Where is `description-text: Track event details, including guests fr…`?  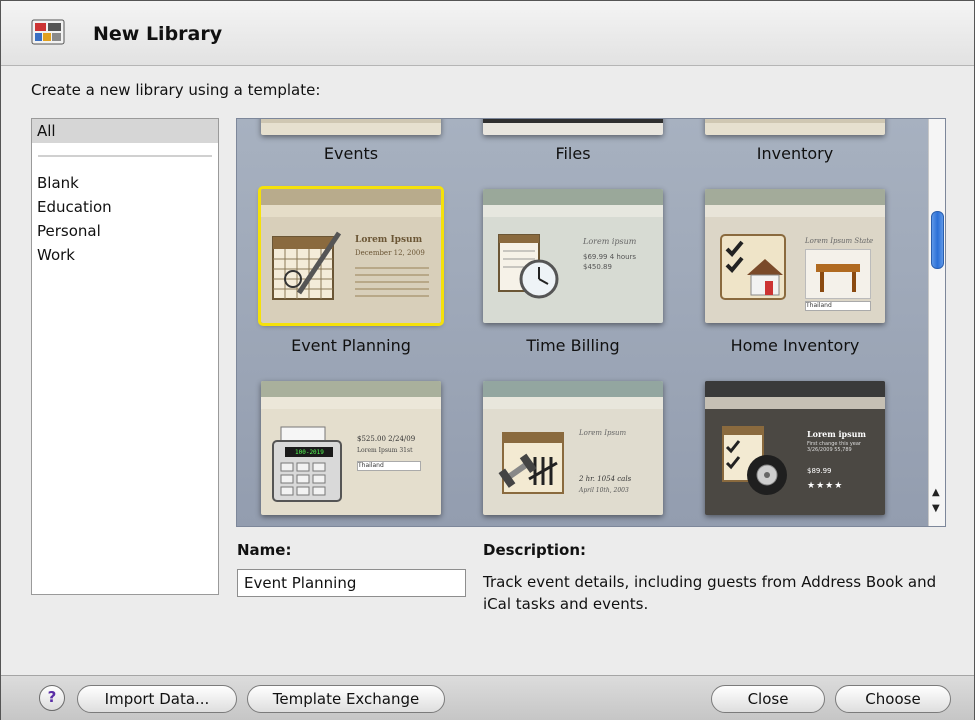 description-text: Track event details, including guests fr… is located at coordinates (710, 593).